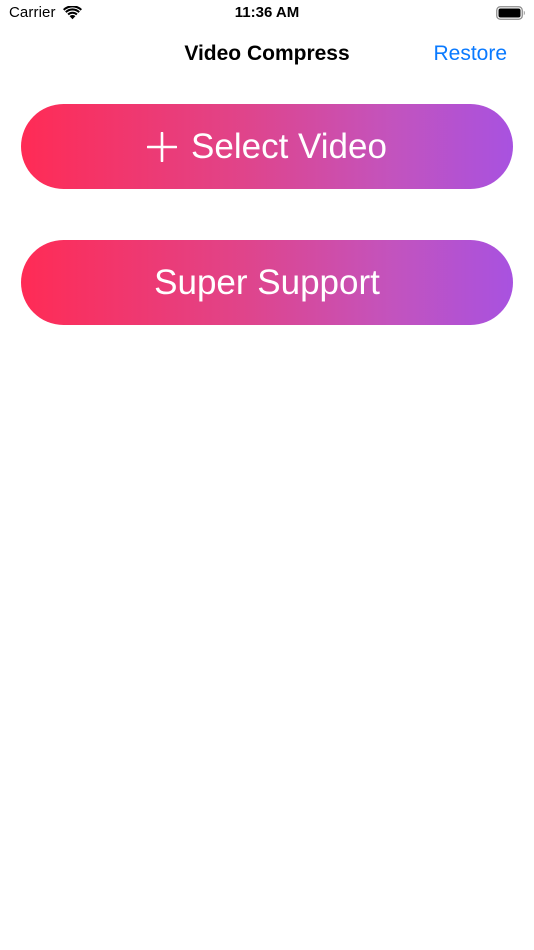 Image resolution: width=534 pixels, height=950 pixels. I want to click on restore-button: Restore, so click(470, 54).